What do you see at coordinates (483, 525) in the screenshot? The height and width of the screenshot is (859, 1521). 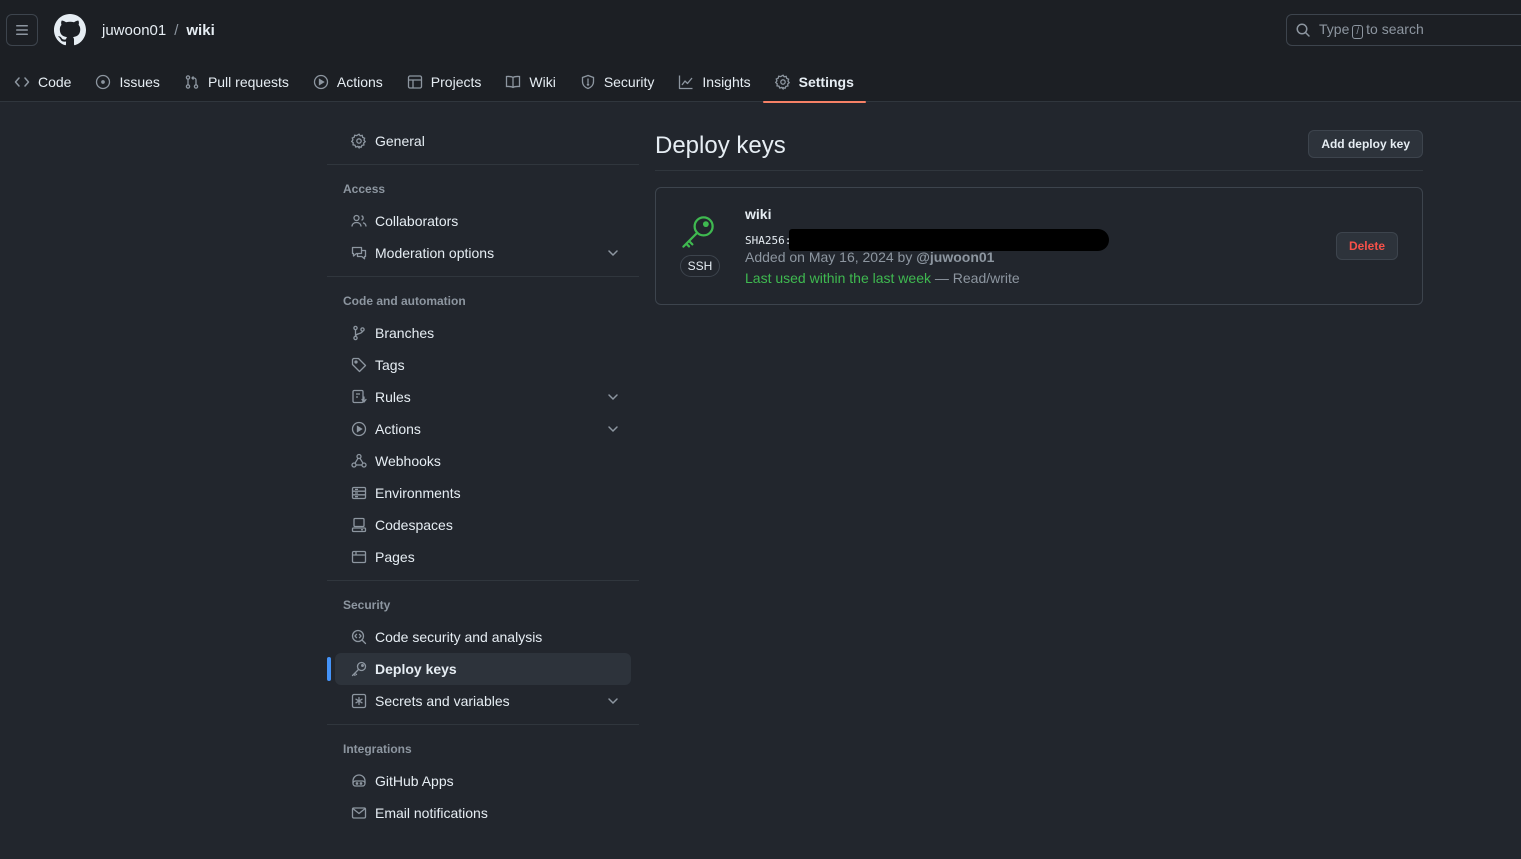 I see `sidebar-item-codespaces: Codespaces` at bounding box center [483, 525].